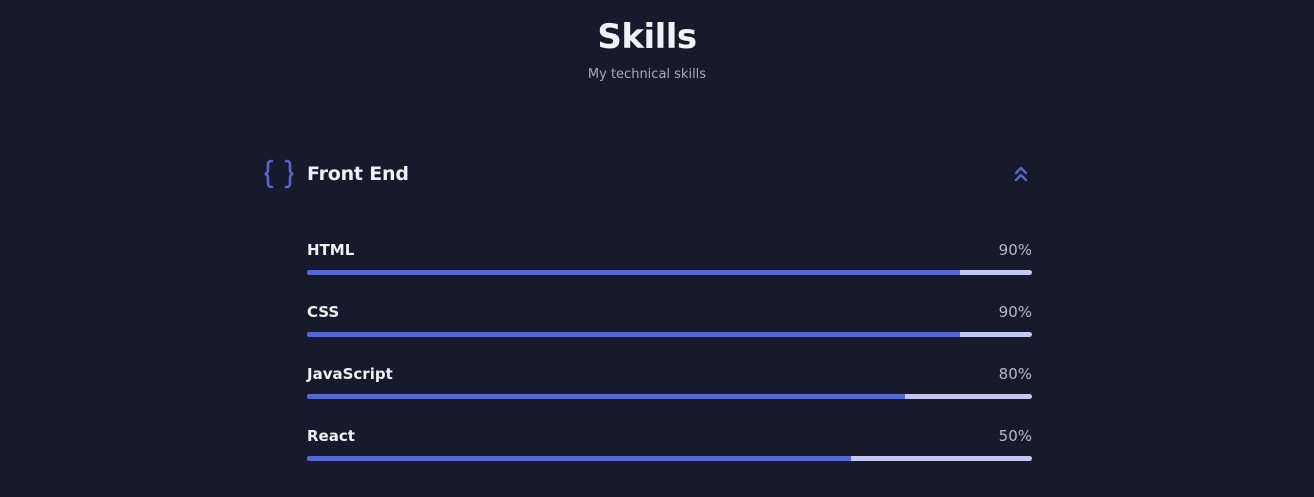  I want to click on chevrons-up-icon, so click(1021, 174).